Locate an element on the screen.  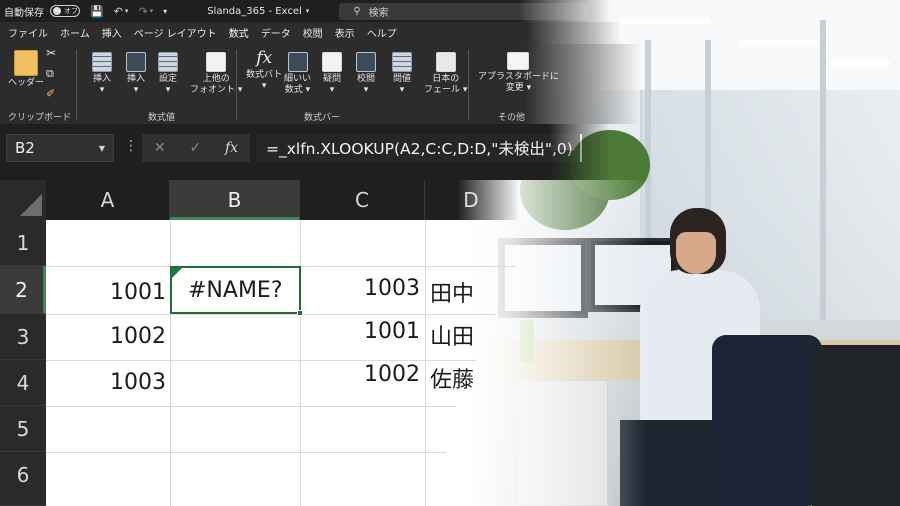
select-all-button is located at coordinates (23, 200).